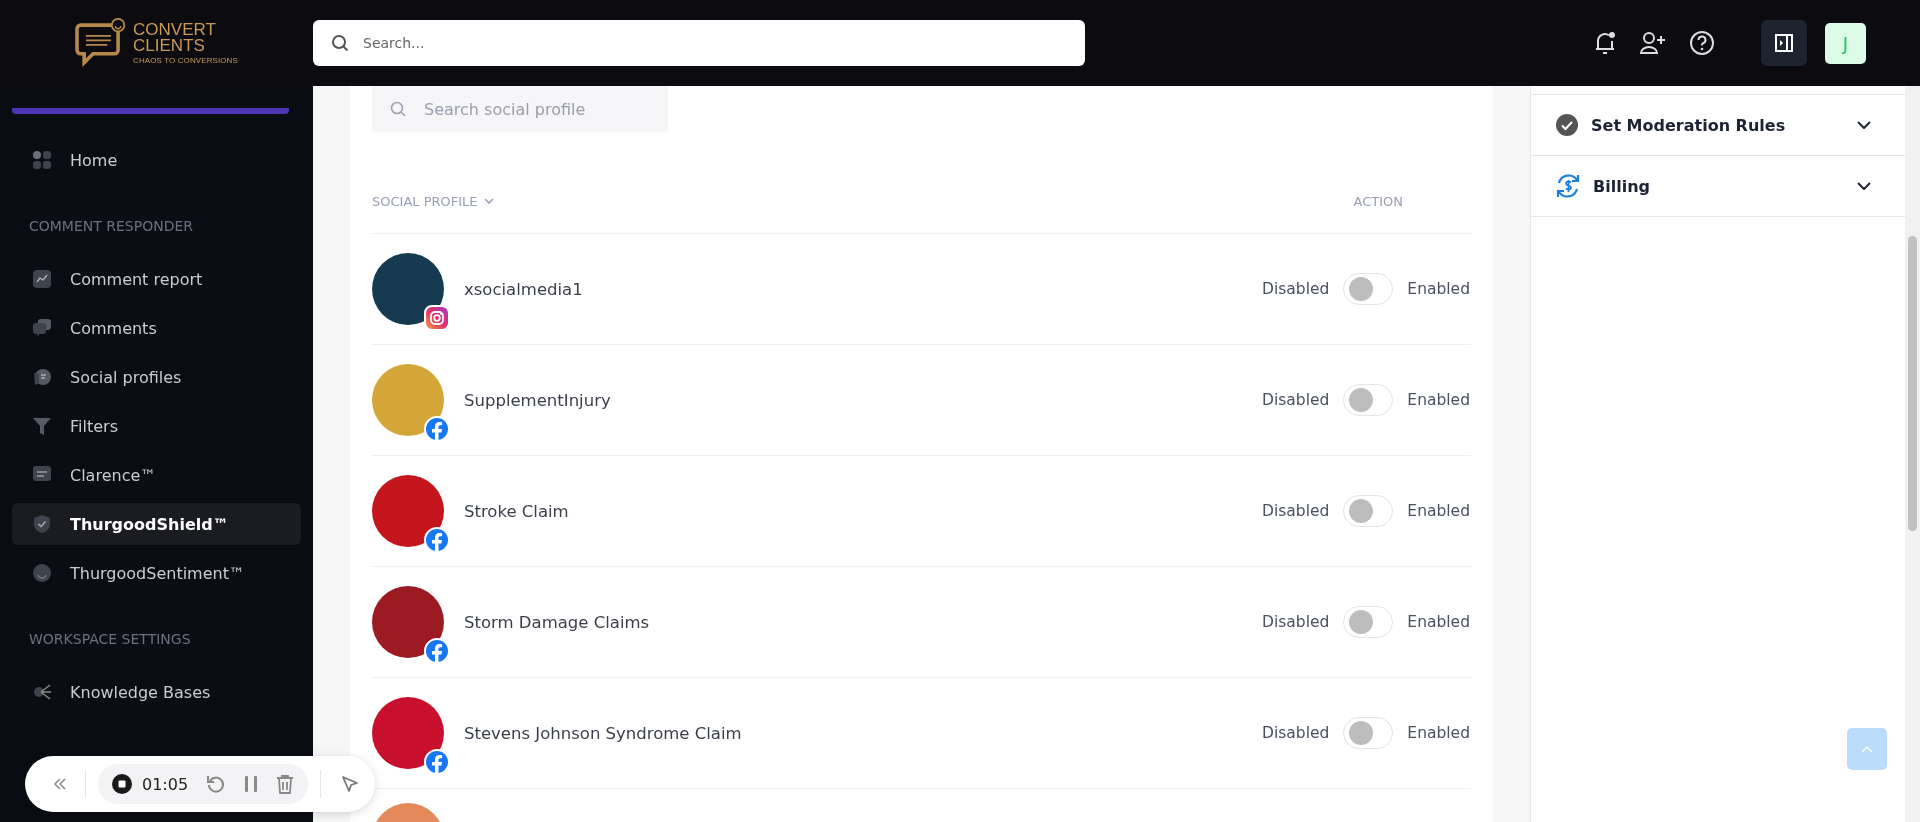  Describe the element at coordinates (437, 318) in the screenshot. I see `instagram-icon` at that location.